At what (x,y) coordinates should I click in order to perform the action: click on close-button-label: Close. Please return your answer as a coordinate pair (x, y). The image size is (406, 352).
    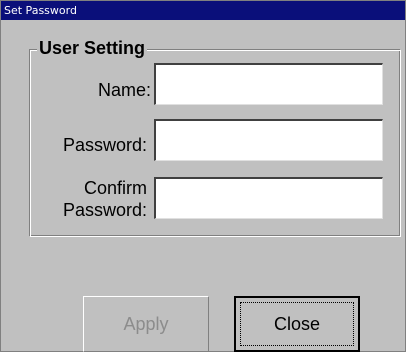
    Looking at the image, I should click on (297, 324).